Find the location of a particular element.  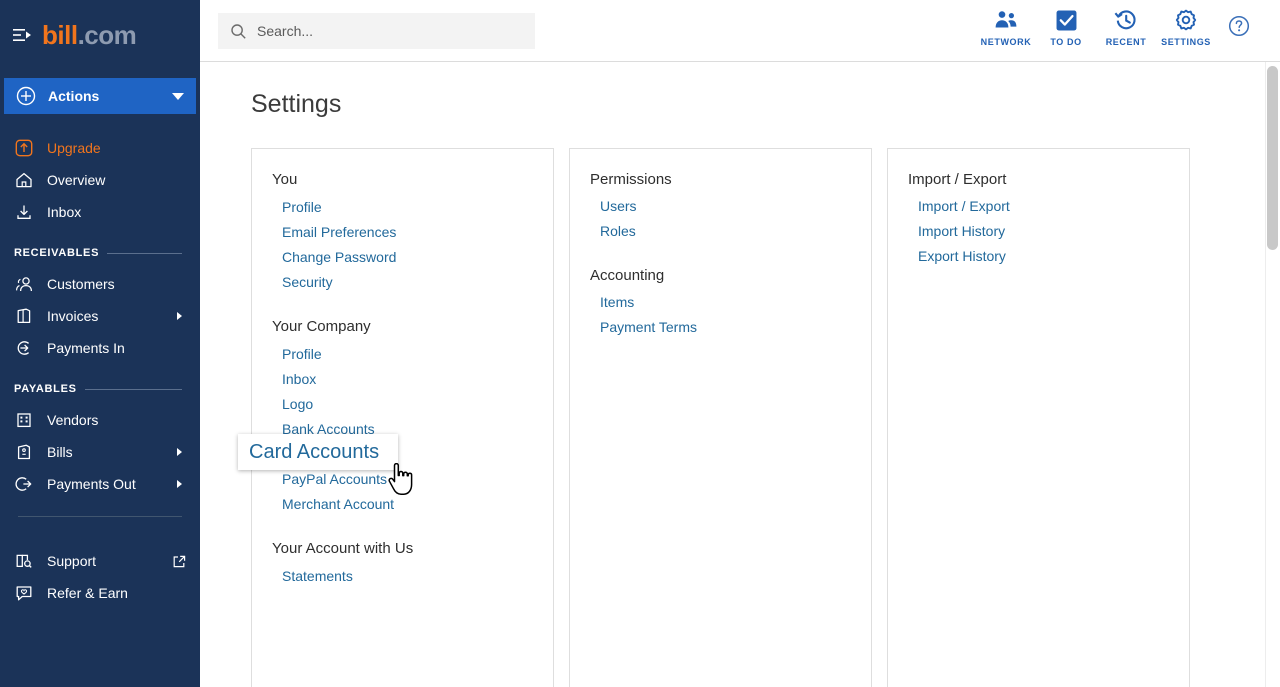

actions-button: Actions is located at coordinates (100, 96).